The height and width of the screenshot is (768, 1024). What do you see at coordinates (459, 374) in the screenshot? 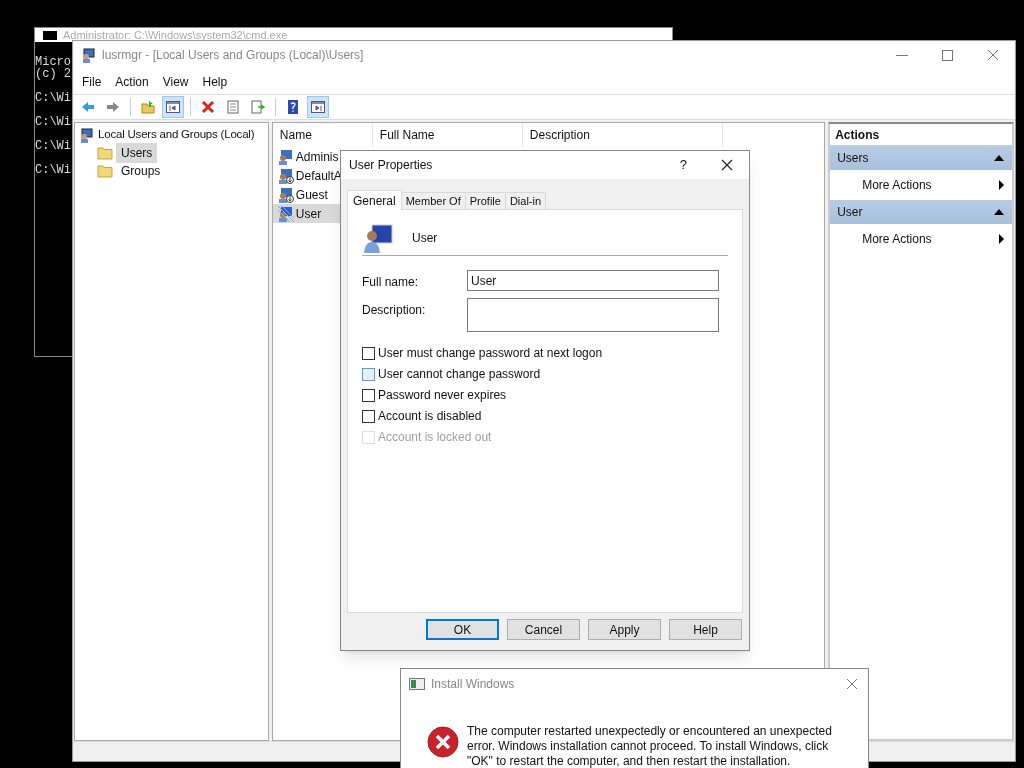
I see `checkbox-label: User cannot change password` at bounding box center [459, 374].